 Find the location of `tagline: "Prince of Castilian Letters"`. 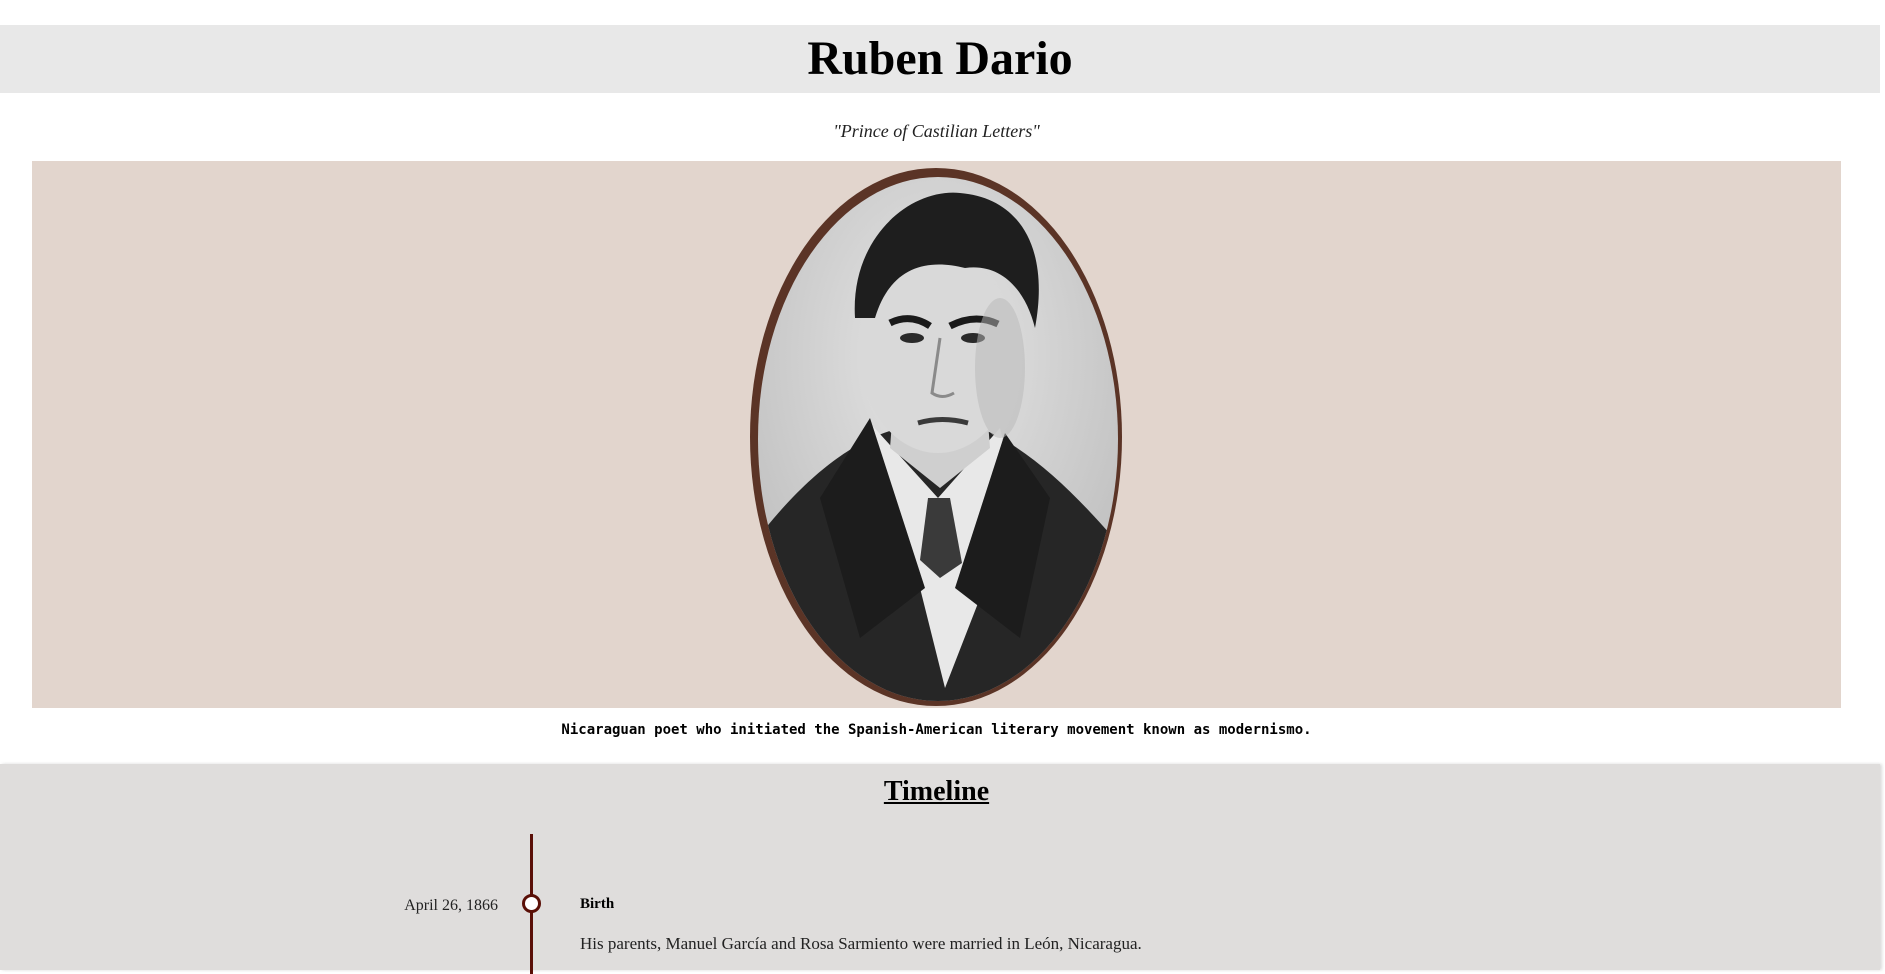

tagline: "Prince of Castilian Letters" is located at coordinates (936, 131).